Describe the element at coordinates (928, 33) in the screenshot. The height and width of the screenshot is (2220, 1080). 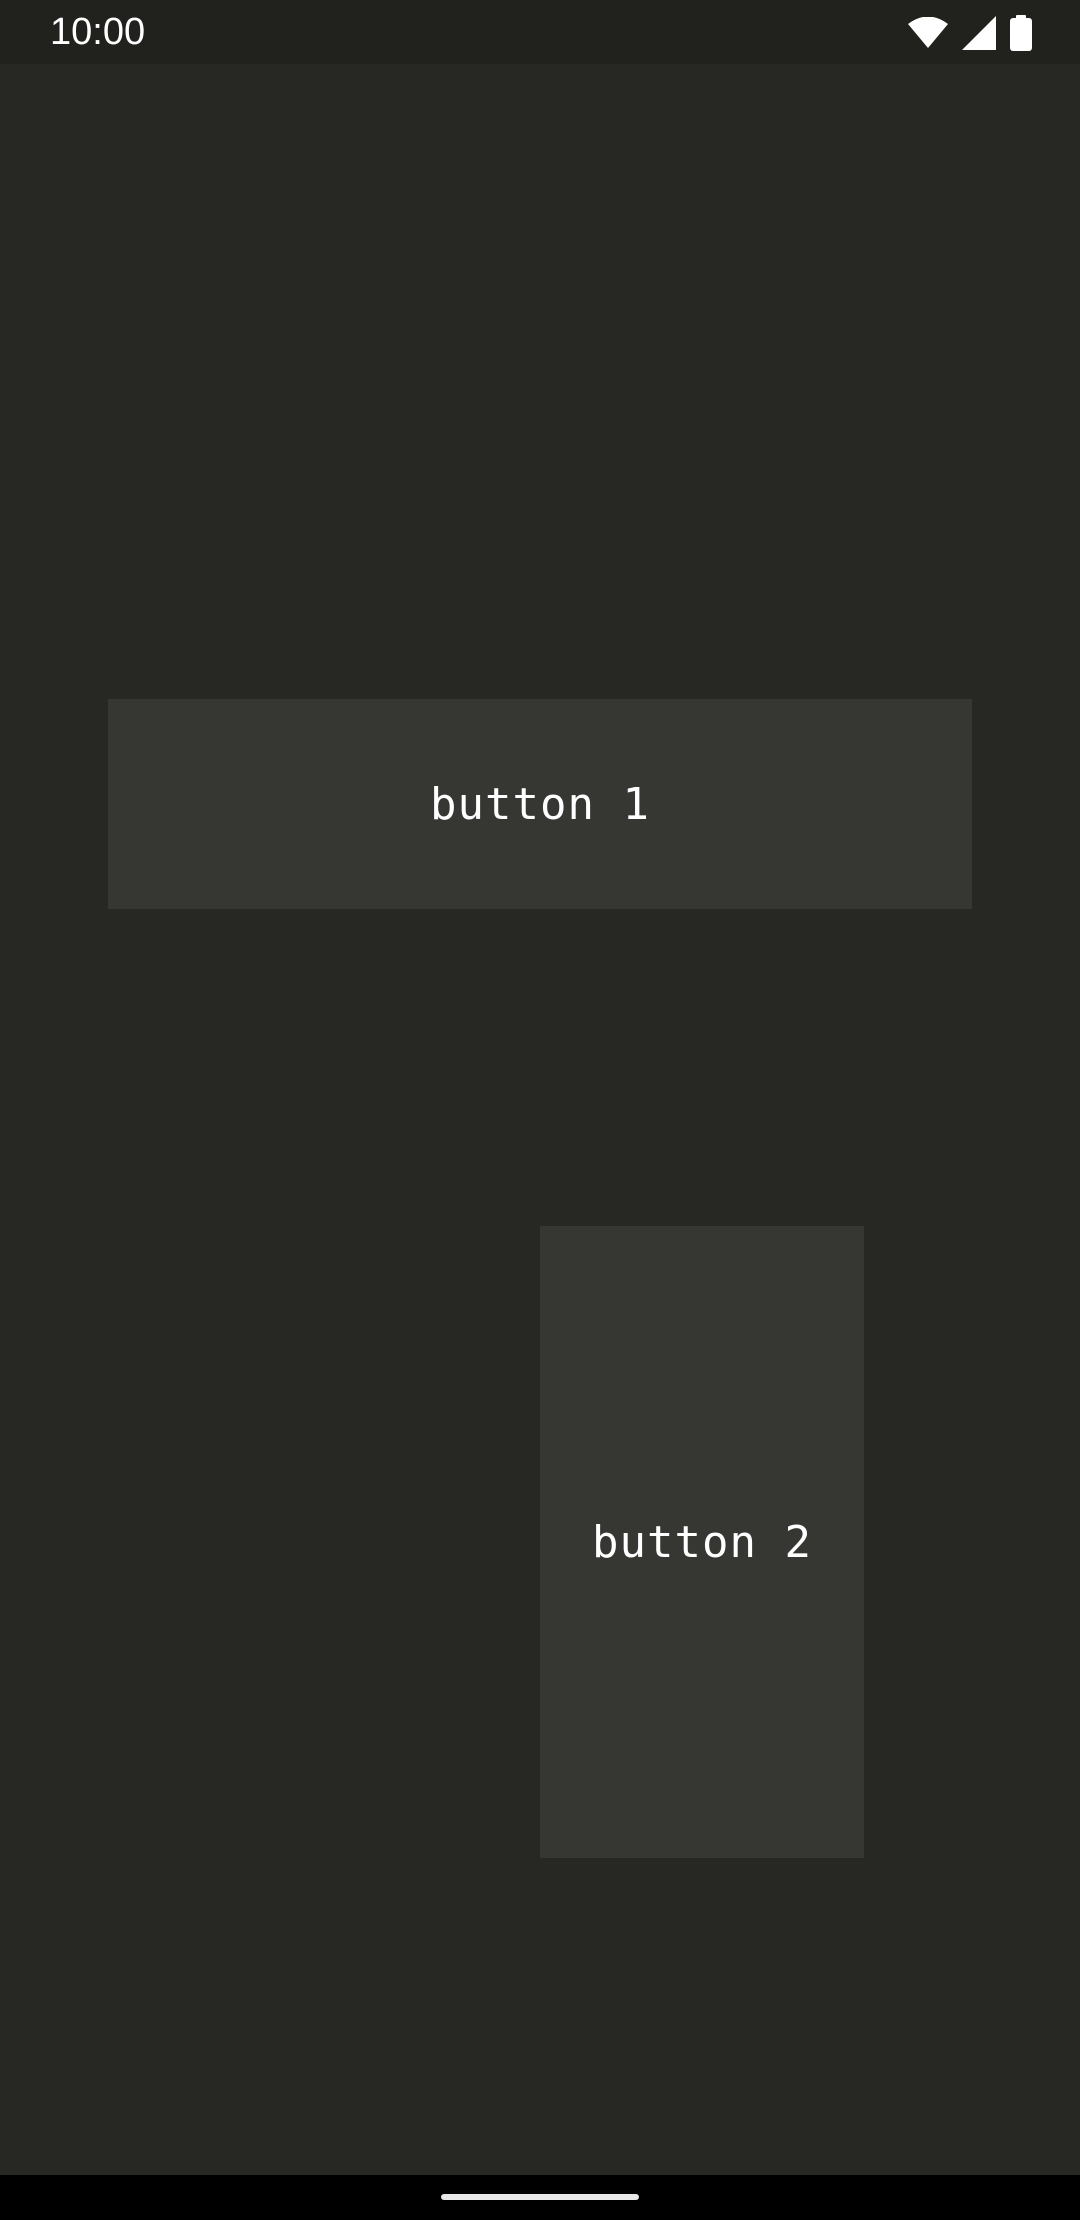
I see `wifi-icon` at that location.